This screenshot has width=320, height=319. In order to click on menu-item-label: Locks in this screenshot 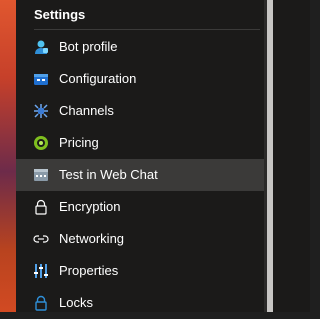, I will do `click(76, 302)`.